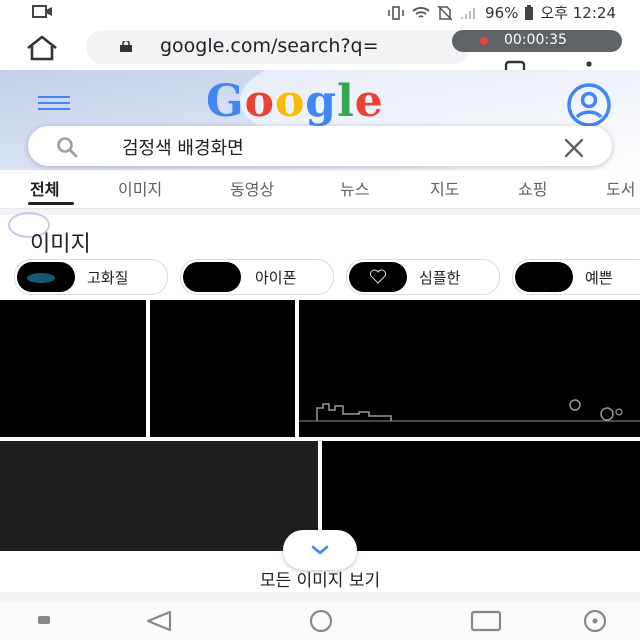  What do you see at coordinates (252, 188) in the screenshot?
I see `tab-videos: 동영상` at bounding box center [252, 188].